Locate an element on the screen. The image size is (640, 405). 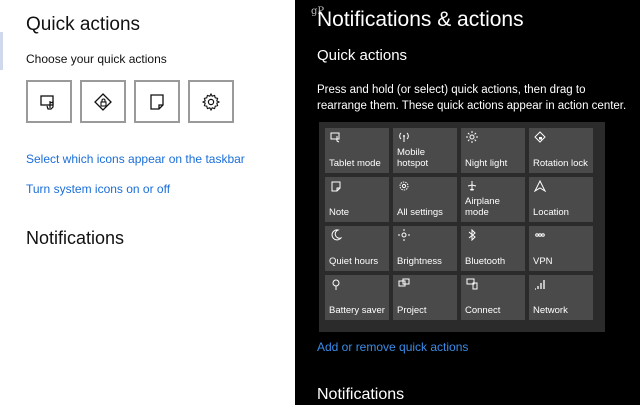
action-tile-label: Connect is located at coordinates (483, 310).